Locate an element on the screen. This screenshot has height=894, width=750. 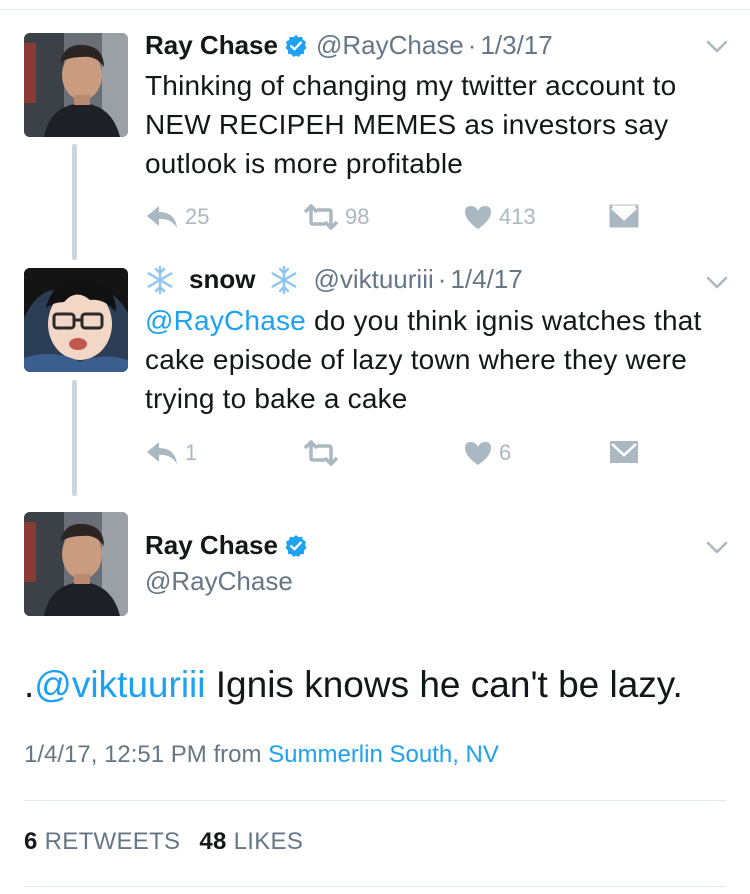
retweet-label: RETWEETS is located at coordinates (112, 841).